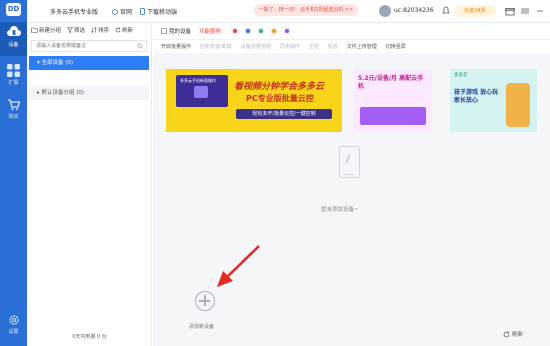 This screenshot has height=346, width=550. What do you see at coordinates (70, 30) in the screenshot?
I see `filter-icon` at bounding box center [70, 30].